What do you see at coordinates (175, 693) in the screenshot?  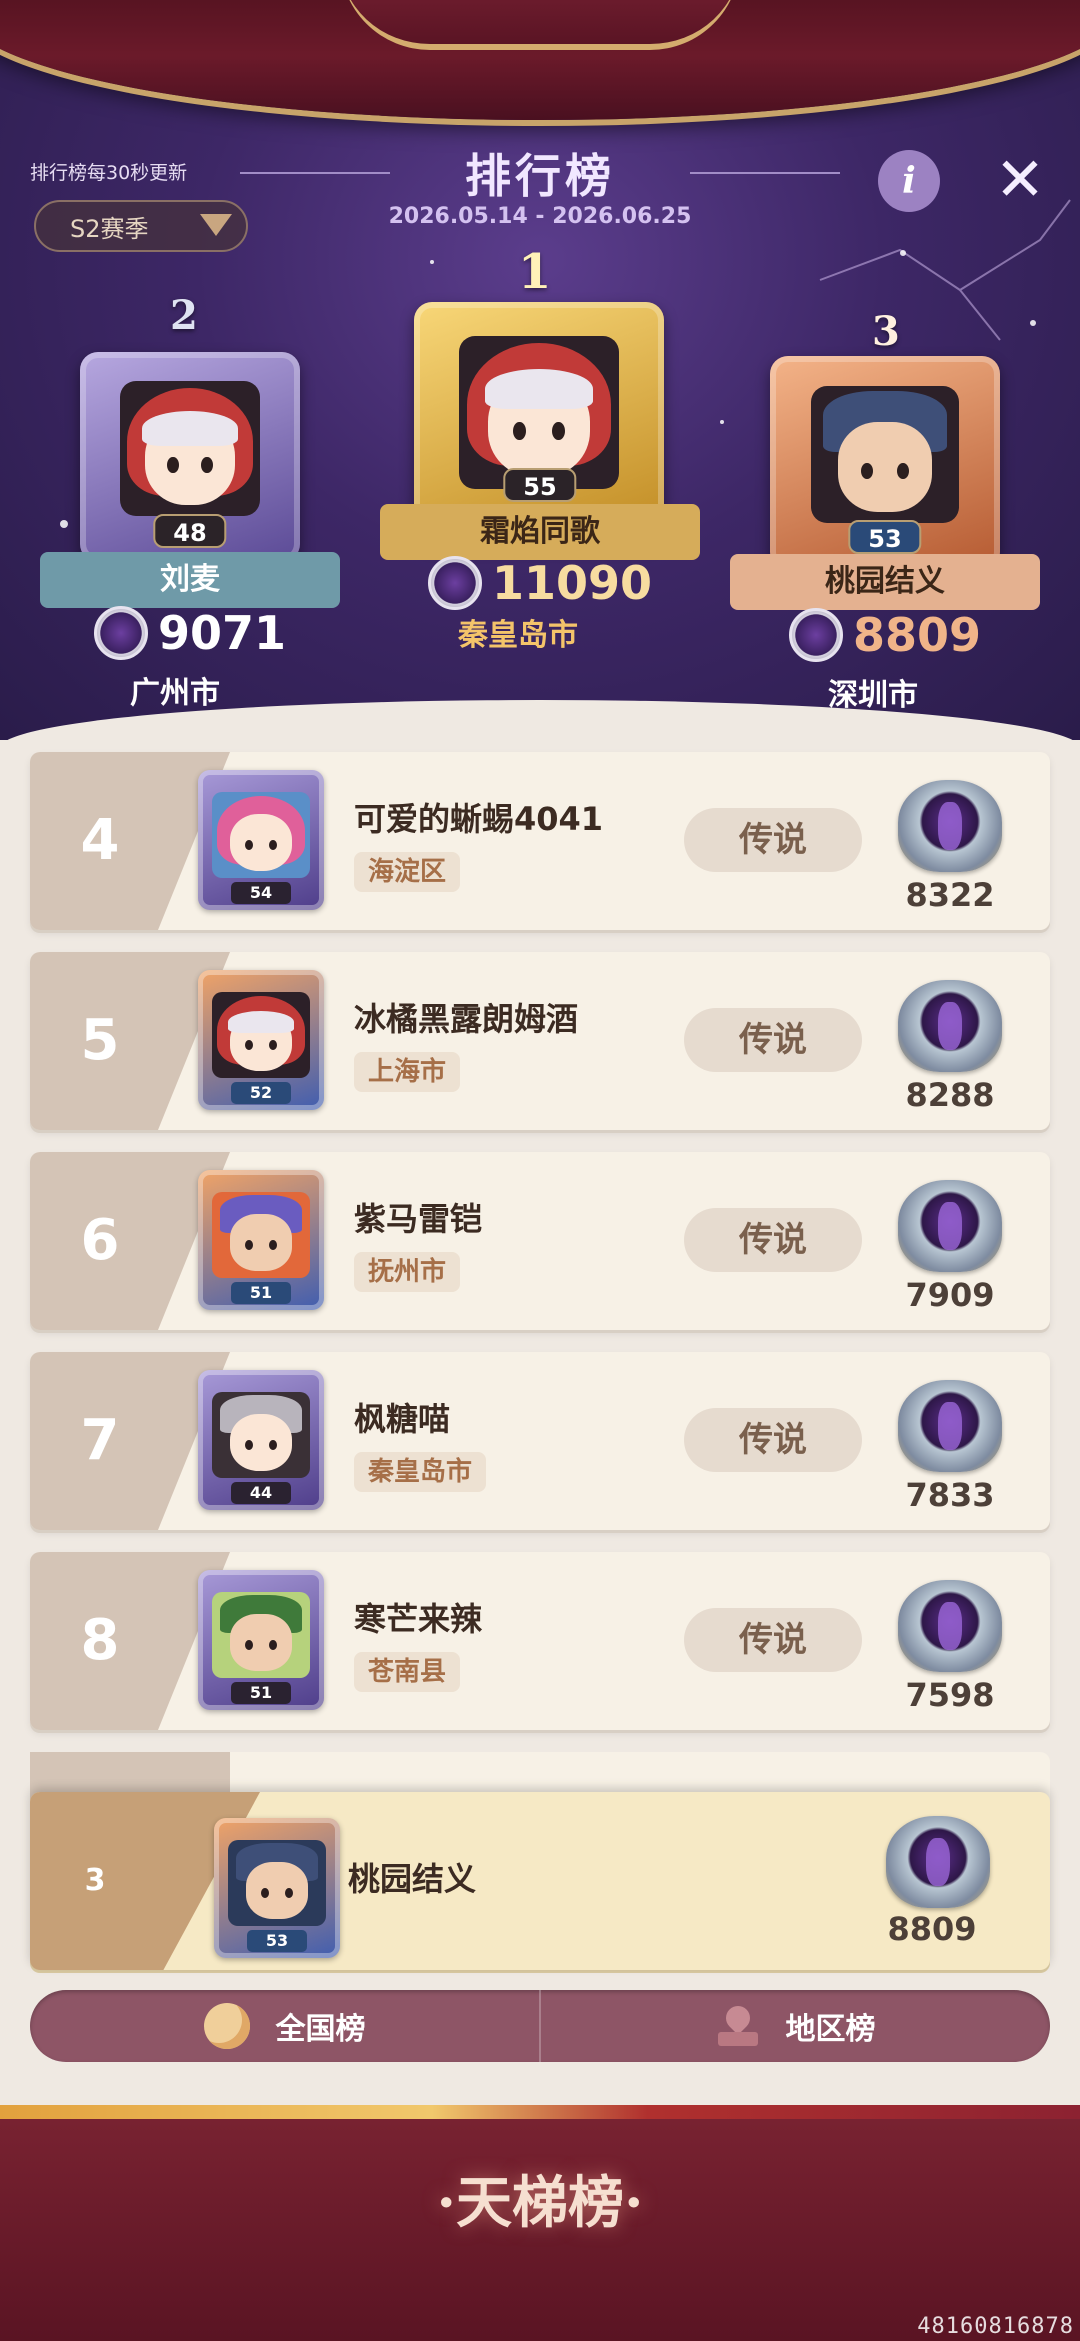 I see `player-city: 广州市` at bounding box center [175, 693].